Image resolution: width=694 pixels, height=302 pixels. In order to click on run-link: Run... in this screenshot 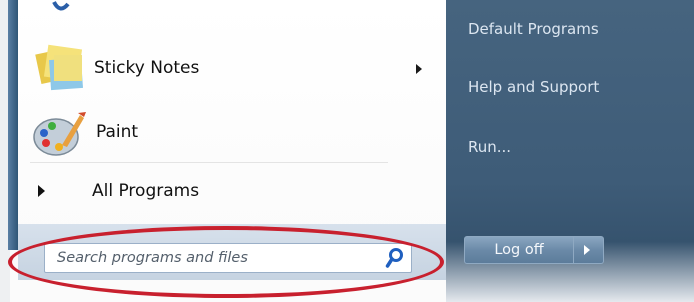, I will do `click(489, 147)`.